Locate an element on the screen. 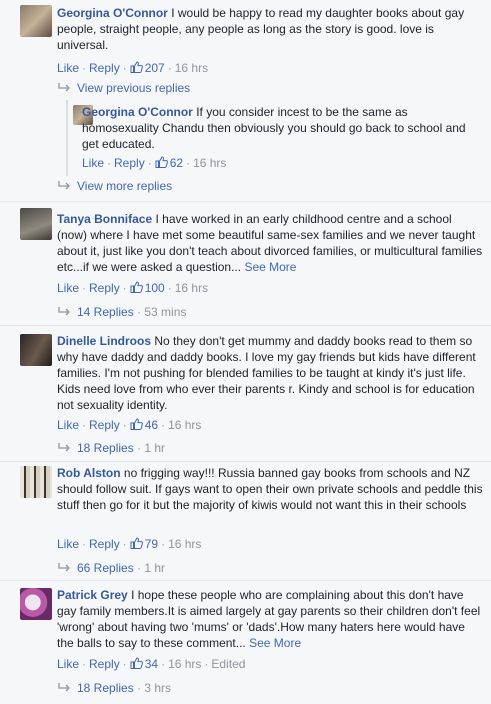 The image size is (491, 704). commenter-name: Dinelle Lindroos is located at coordinates (104, 341).